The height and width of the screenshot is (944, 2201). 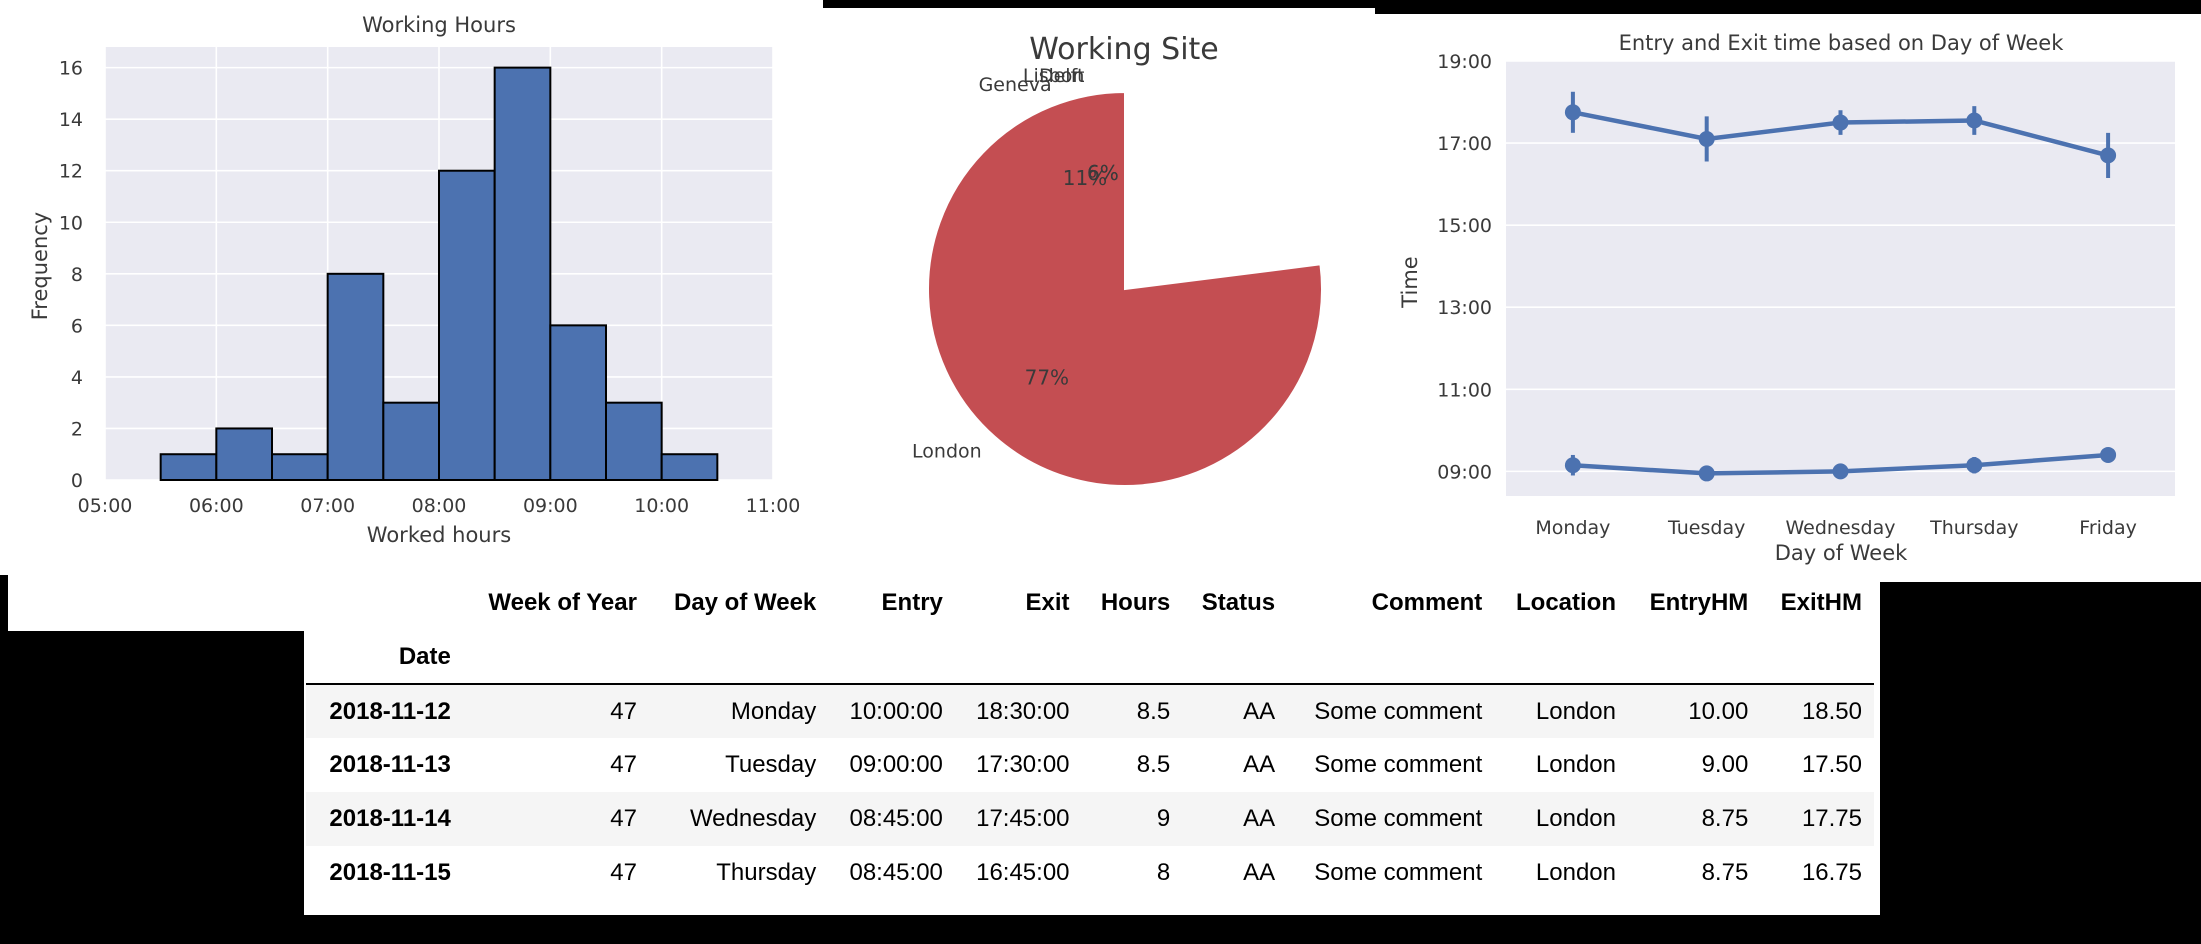 I want to click on column-header: Location, so click(x=1566, y=602).